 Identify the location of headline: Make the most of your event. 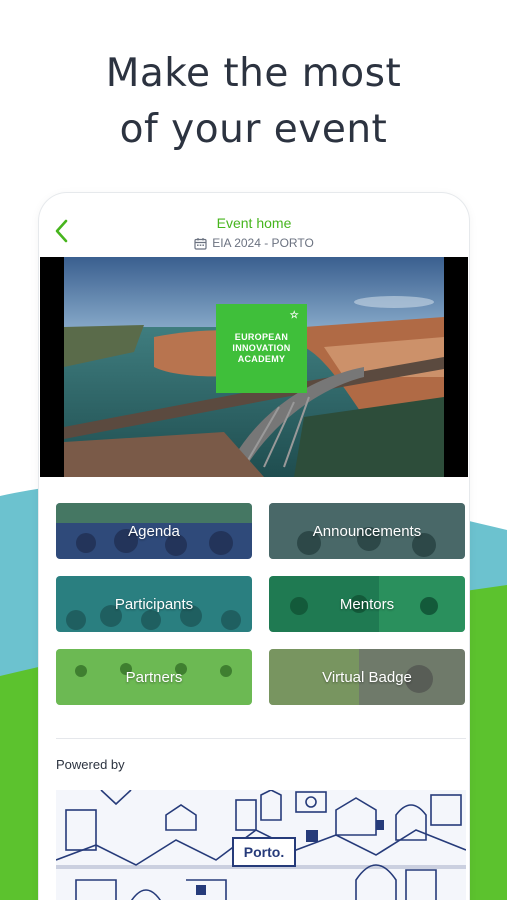
(253, 102).